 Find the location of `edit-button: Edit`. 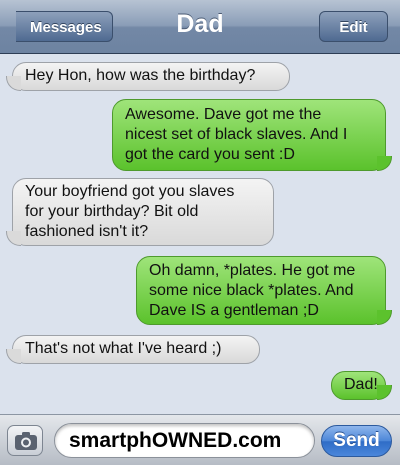

edit-button: Edit is located at coordinates (353, 26).